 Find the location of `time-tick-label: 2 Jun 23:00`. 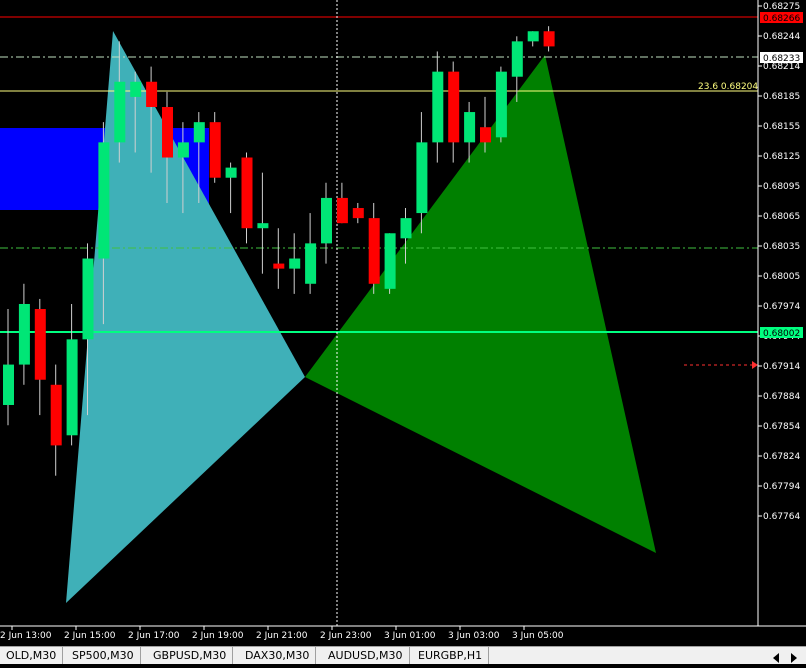

time-tick-label: 2 Jun 23:00 is located at coordinates (346, 636).